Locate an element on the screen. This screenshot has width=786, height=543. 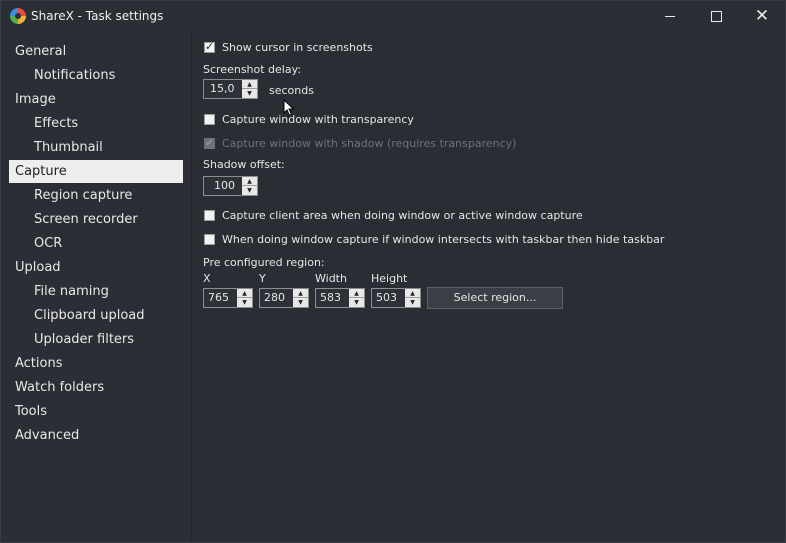
region-width-stepper: 583 ▲ ▼ is located at coordinates (340, 298).